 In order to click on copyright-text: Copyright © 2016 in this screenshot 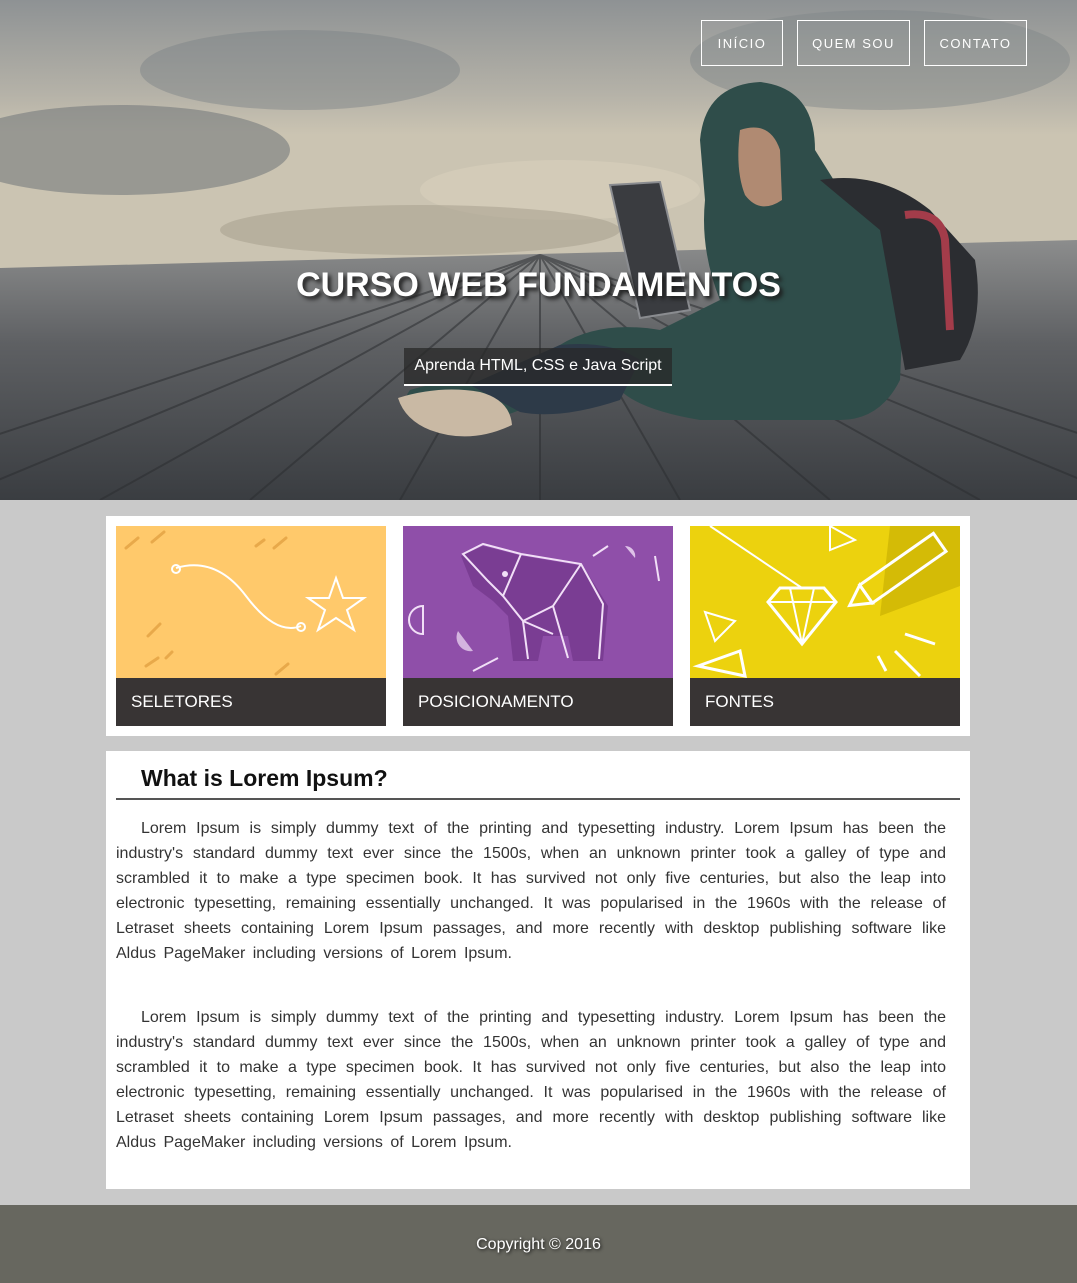, I will do `click(538, 1244)`.